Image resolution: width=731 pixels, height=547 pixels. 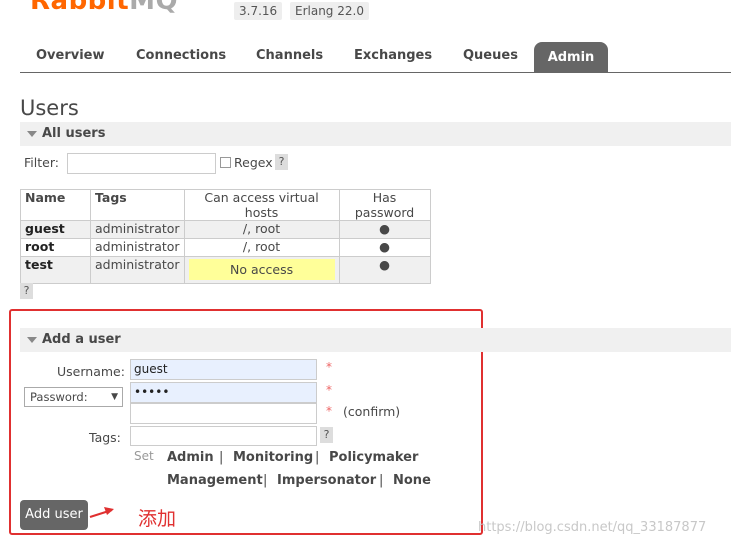 What do you see at coordinates (253, 162) in the screenshot?
I see `regex-label: Regex` at bounding box center [253, 162].